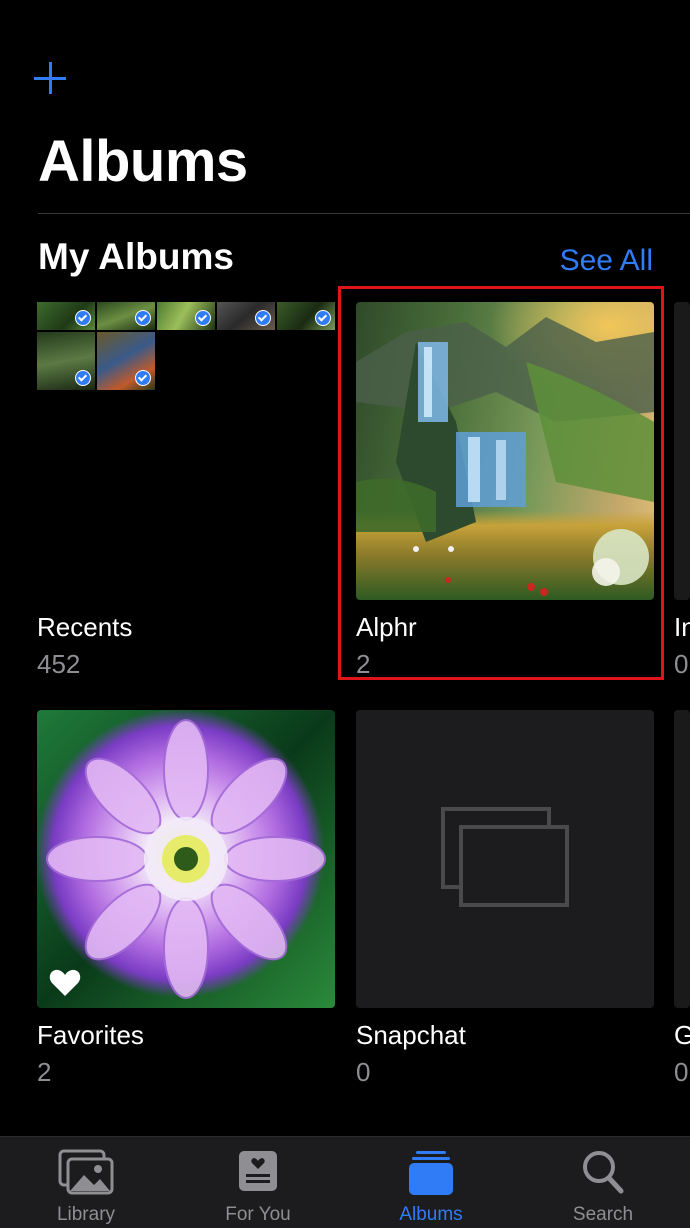 The width and height of the screenshot is (690, 1228). Describe the element at coordinates (603, 1214) in the screenshot. I see `tab-label: Search` at that location.